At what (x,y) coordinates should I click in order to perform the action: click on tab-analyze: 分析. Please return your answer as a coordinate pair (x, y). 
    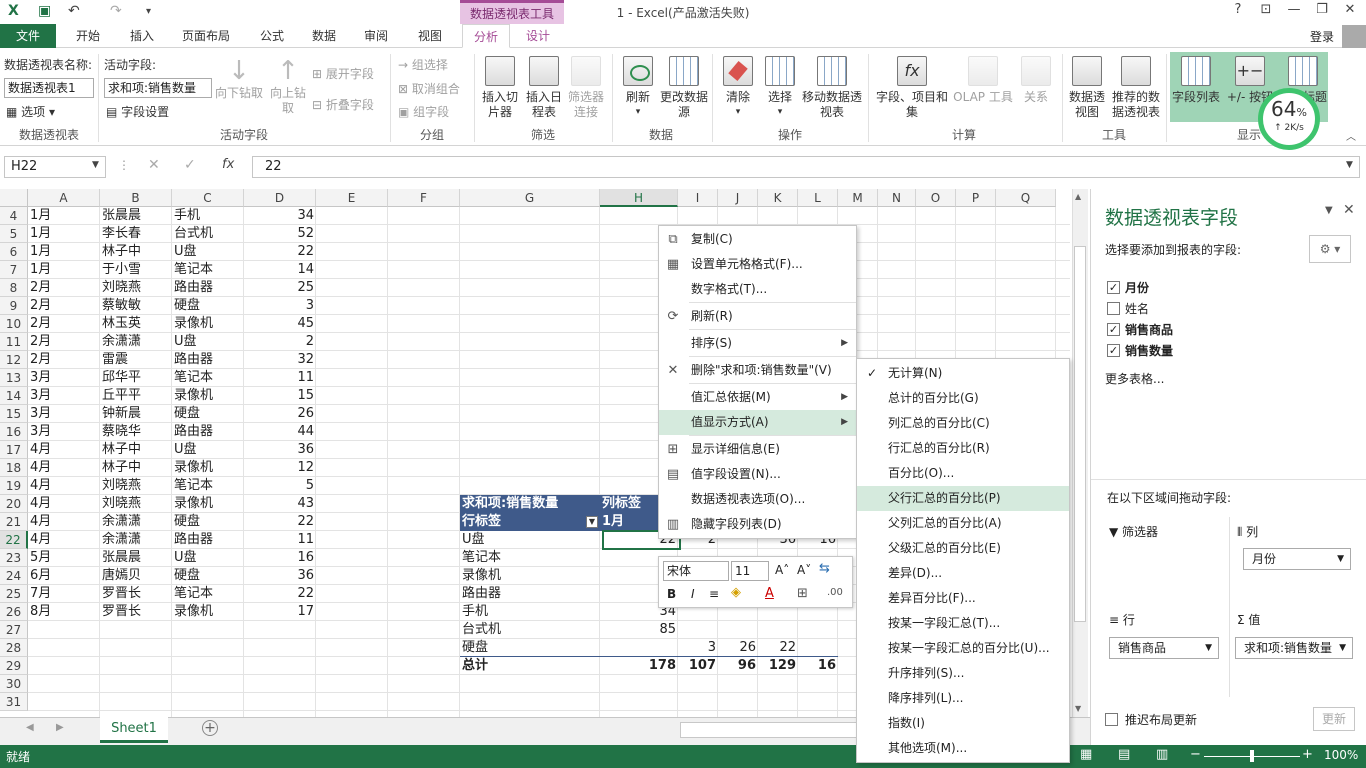
    Looking at the image, I should click on (486, 36).